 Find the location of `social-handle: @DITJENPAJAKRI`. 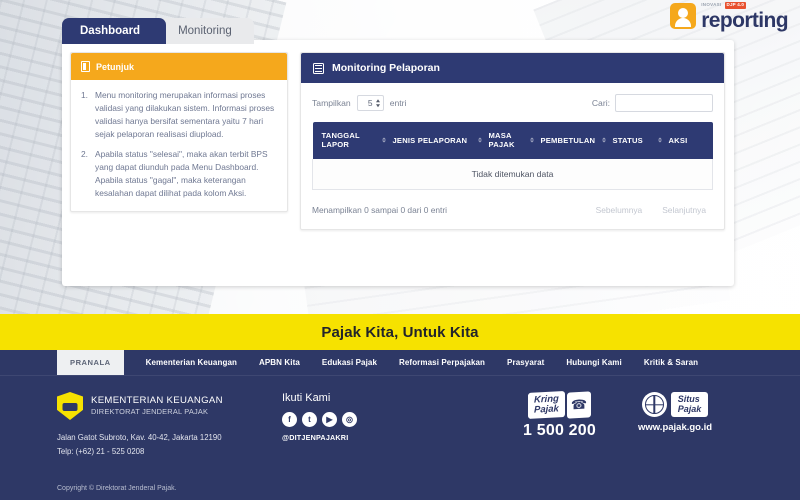

social-handle: @DITJENPAJAKRI is located at coordinates (315, 437).